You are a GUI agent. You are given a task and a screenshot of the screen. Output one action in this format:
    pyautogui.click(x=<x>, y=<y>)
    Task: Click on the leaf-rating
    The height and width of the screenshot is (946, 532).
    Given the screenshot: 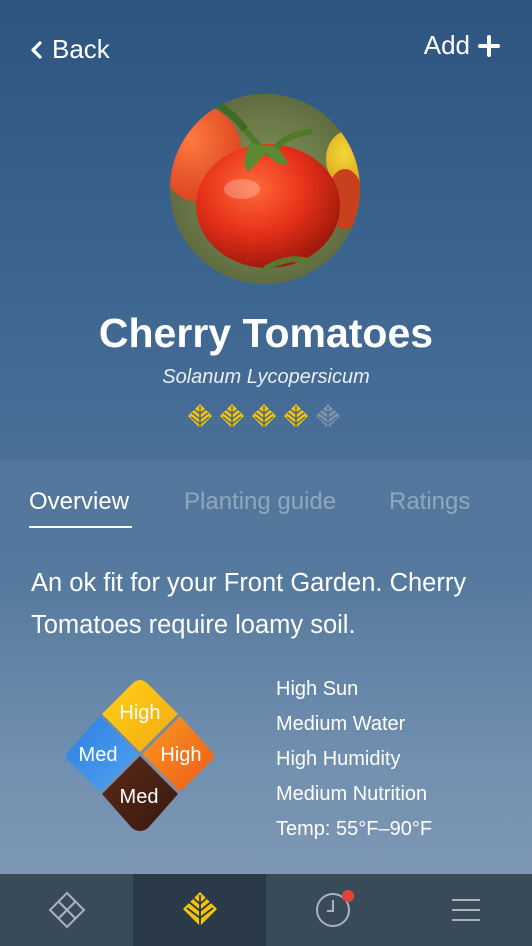 What is the action you would take?
    pyautogui.click(x=266, y=416)
    